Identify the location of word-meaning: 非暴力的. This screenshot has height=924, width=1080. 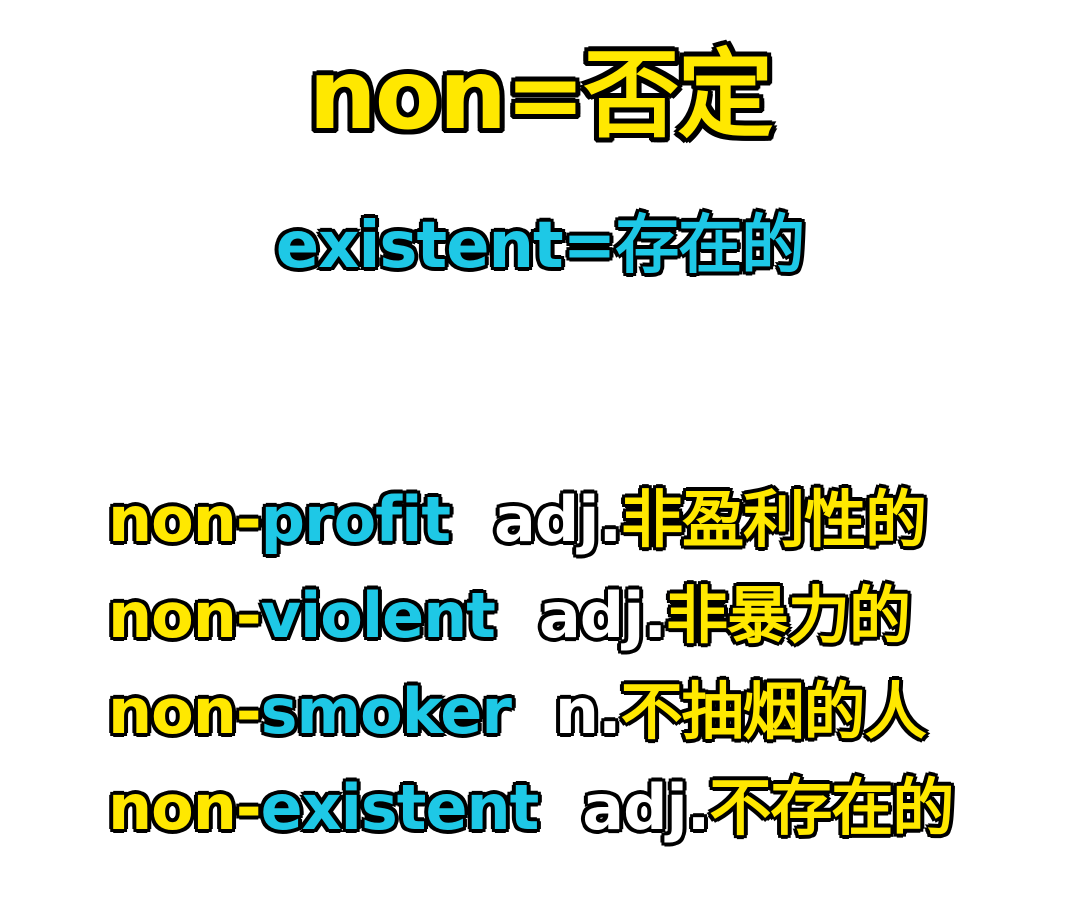
(788, 615).